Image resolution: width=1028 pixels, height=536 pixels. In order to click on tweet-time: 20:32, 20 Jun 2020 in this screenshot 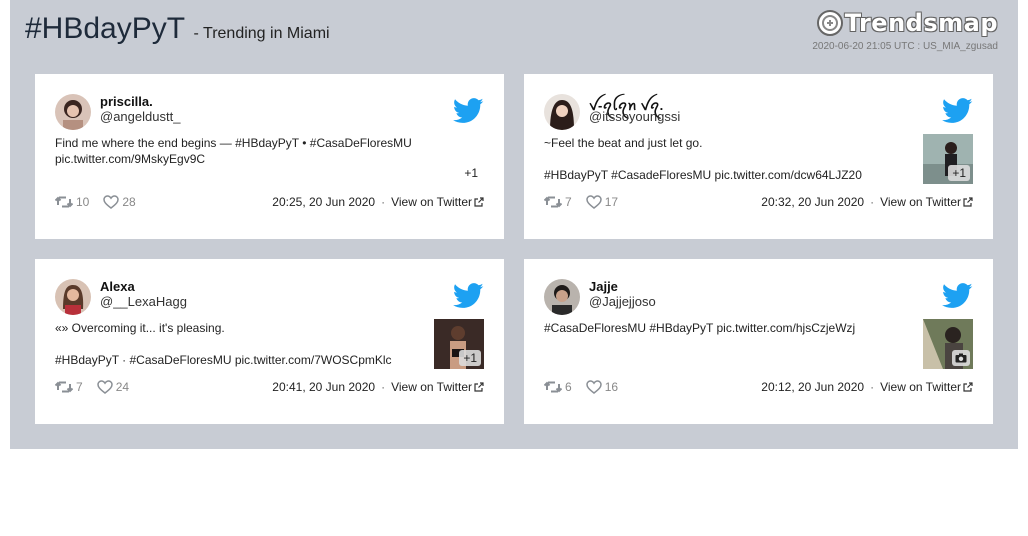, I will do `click(812, 202)`.